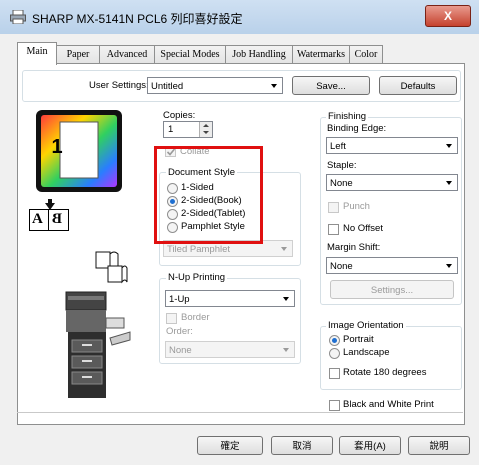 The height and width of the screenshot is (465, 479). What do you see at coordinates (171, 129) in the screenshot?
I see `copies-value: 1` at bounding box center [171, 129].